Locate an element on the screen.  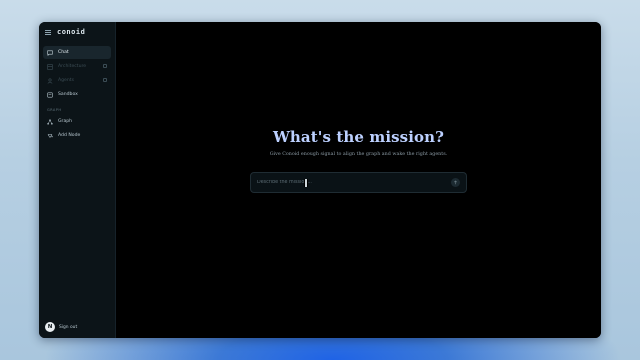
sidebar-item-label: Sandbox is located at coordinates (68, 94).